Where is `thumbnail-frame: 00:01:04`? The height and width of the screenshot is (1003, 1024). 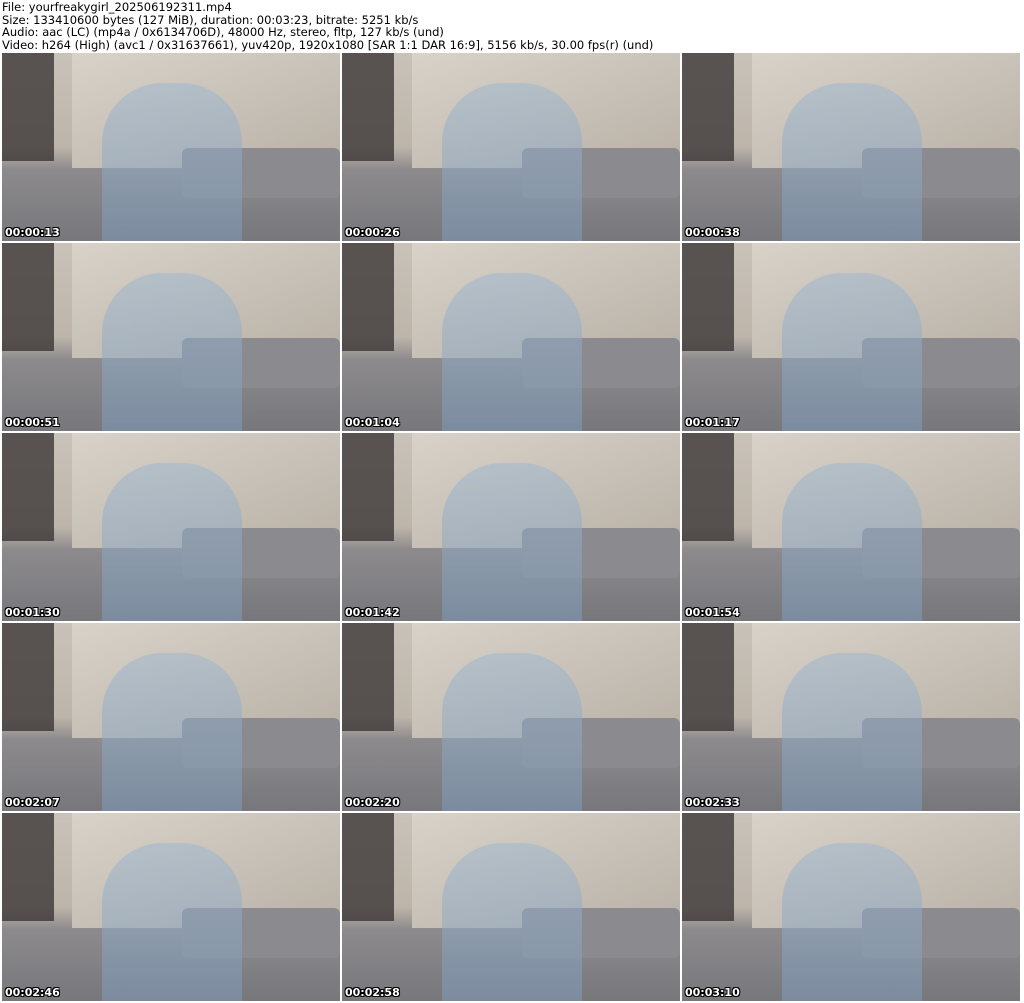 thumbnail-frame: 00:01:04 is located at coordinates (511, 337).